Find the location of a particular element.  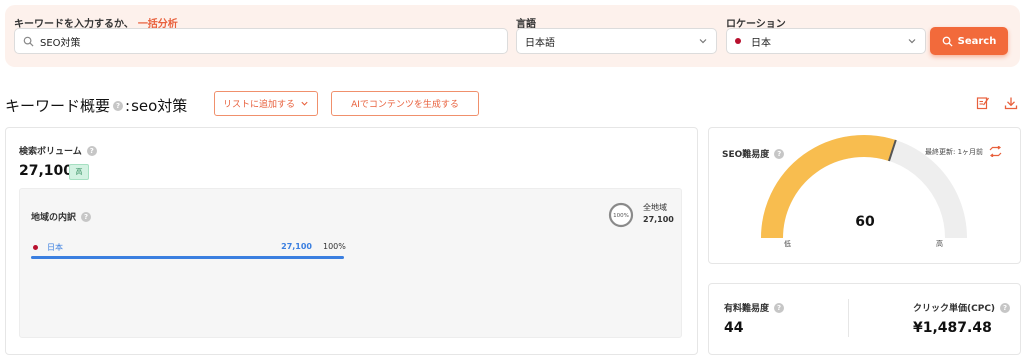

all-regions-label: 全地域 is located at coordinates (655, 207).